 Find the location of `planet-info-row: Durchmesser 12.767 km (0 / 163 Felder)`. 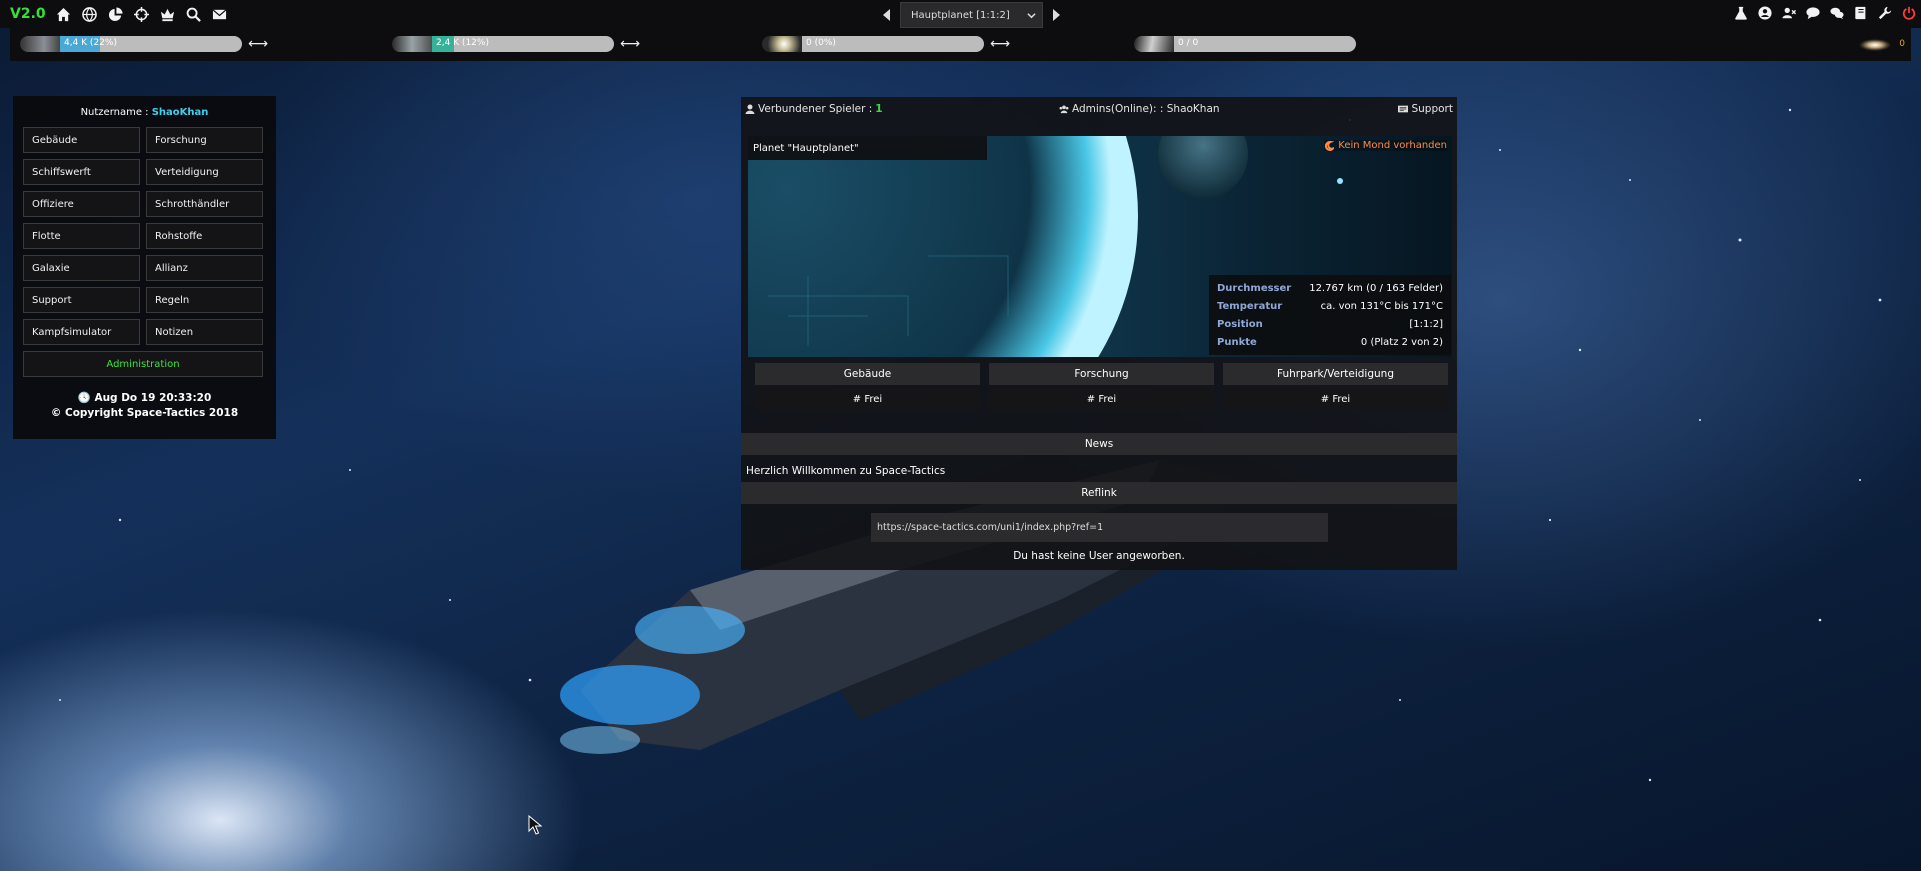

planet-info-row: Durchmesser 12.767 km (0 / 163 Felder) is located at coordinates (1330, 288).